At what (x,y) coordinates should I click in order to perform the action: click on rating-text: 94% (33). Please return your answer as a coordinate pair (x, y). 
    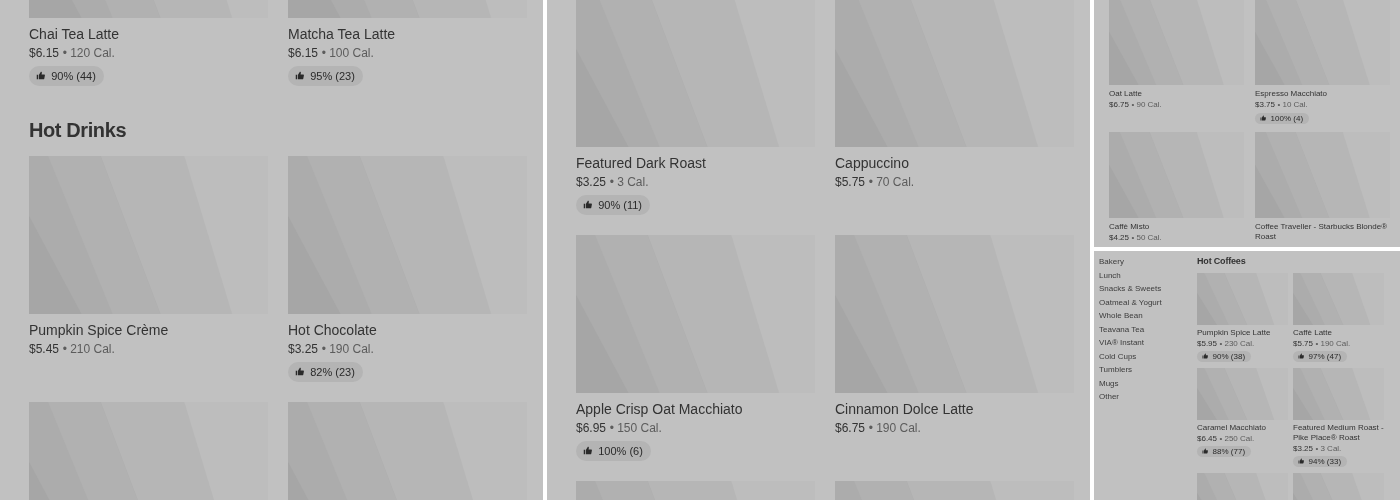
    Looking at the image, I should click on (1325, 461).